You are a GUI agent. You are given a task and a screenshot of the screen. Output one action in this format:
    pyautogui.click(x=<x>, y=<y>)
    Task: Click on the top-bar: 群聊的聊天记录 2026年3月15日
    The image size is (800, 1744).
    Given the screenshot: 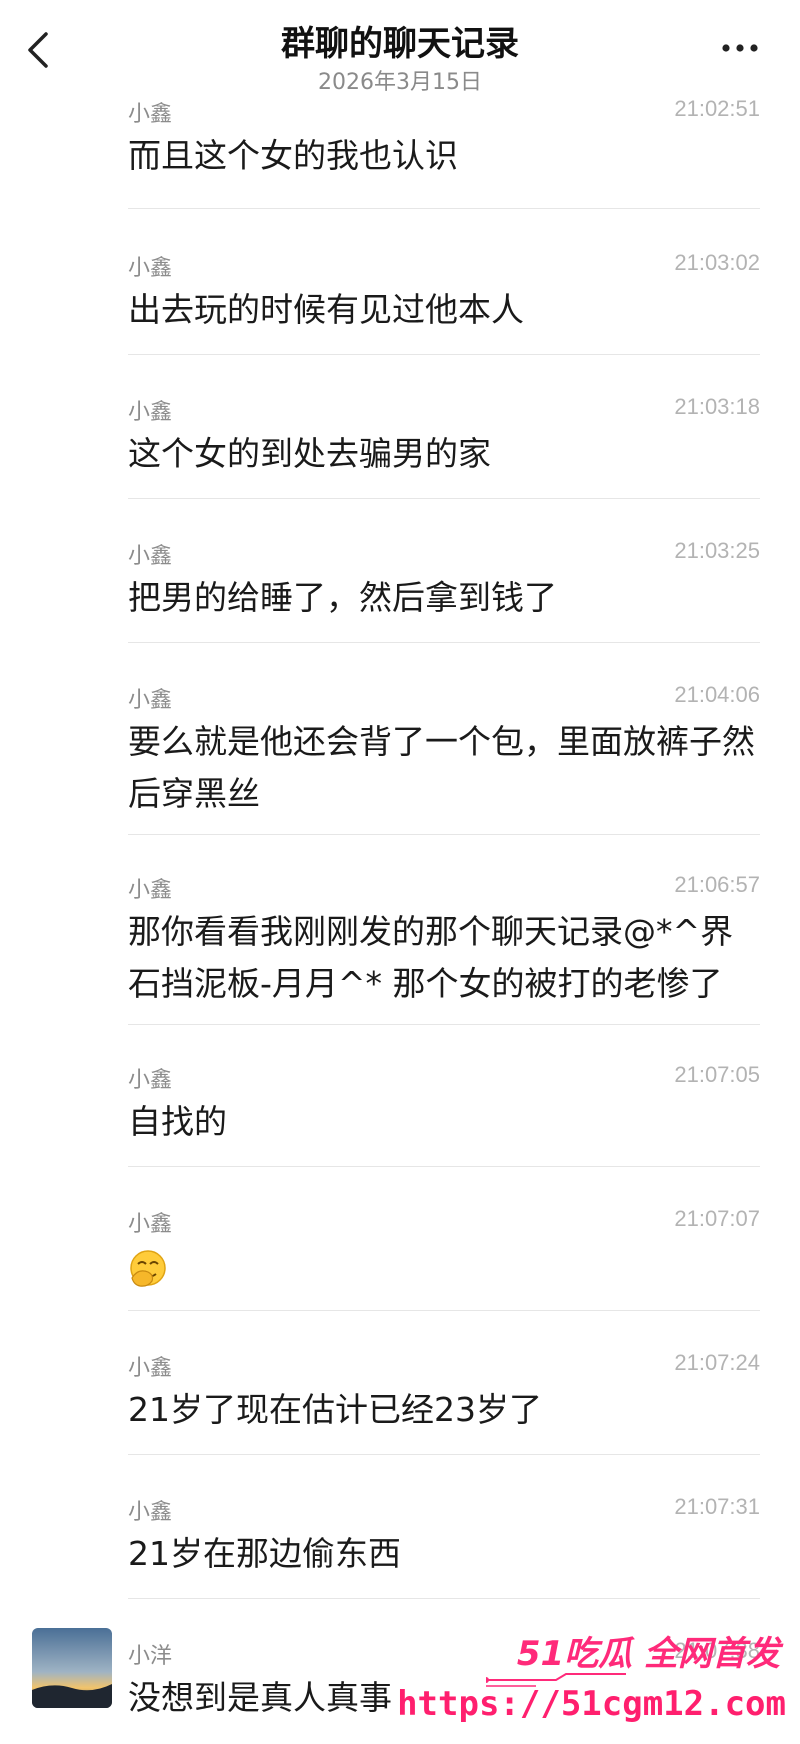 What is the action you would take?
    pyautogui.click(x=400, y=50)
    